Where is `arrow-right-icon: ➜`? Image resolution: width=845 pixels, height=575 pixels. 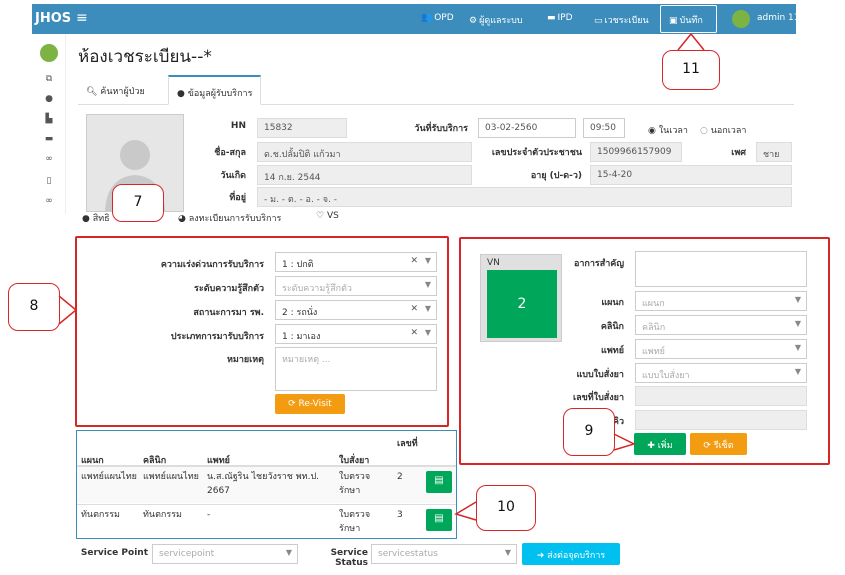
arrow-right-icon: ➜ is located at coordinates (542, 556).